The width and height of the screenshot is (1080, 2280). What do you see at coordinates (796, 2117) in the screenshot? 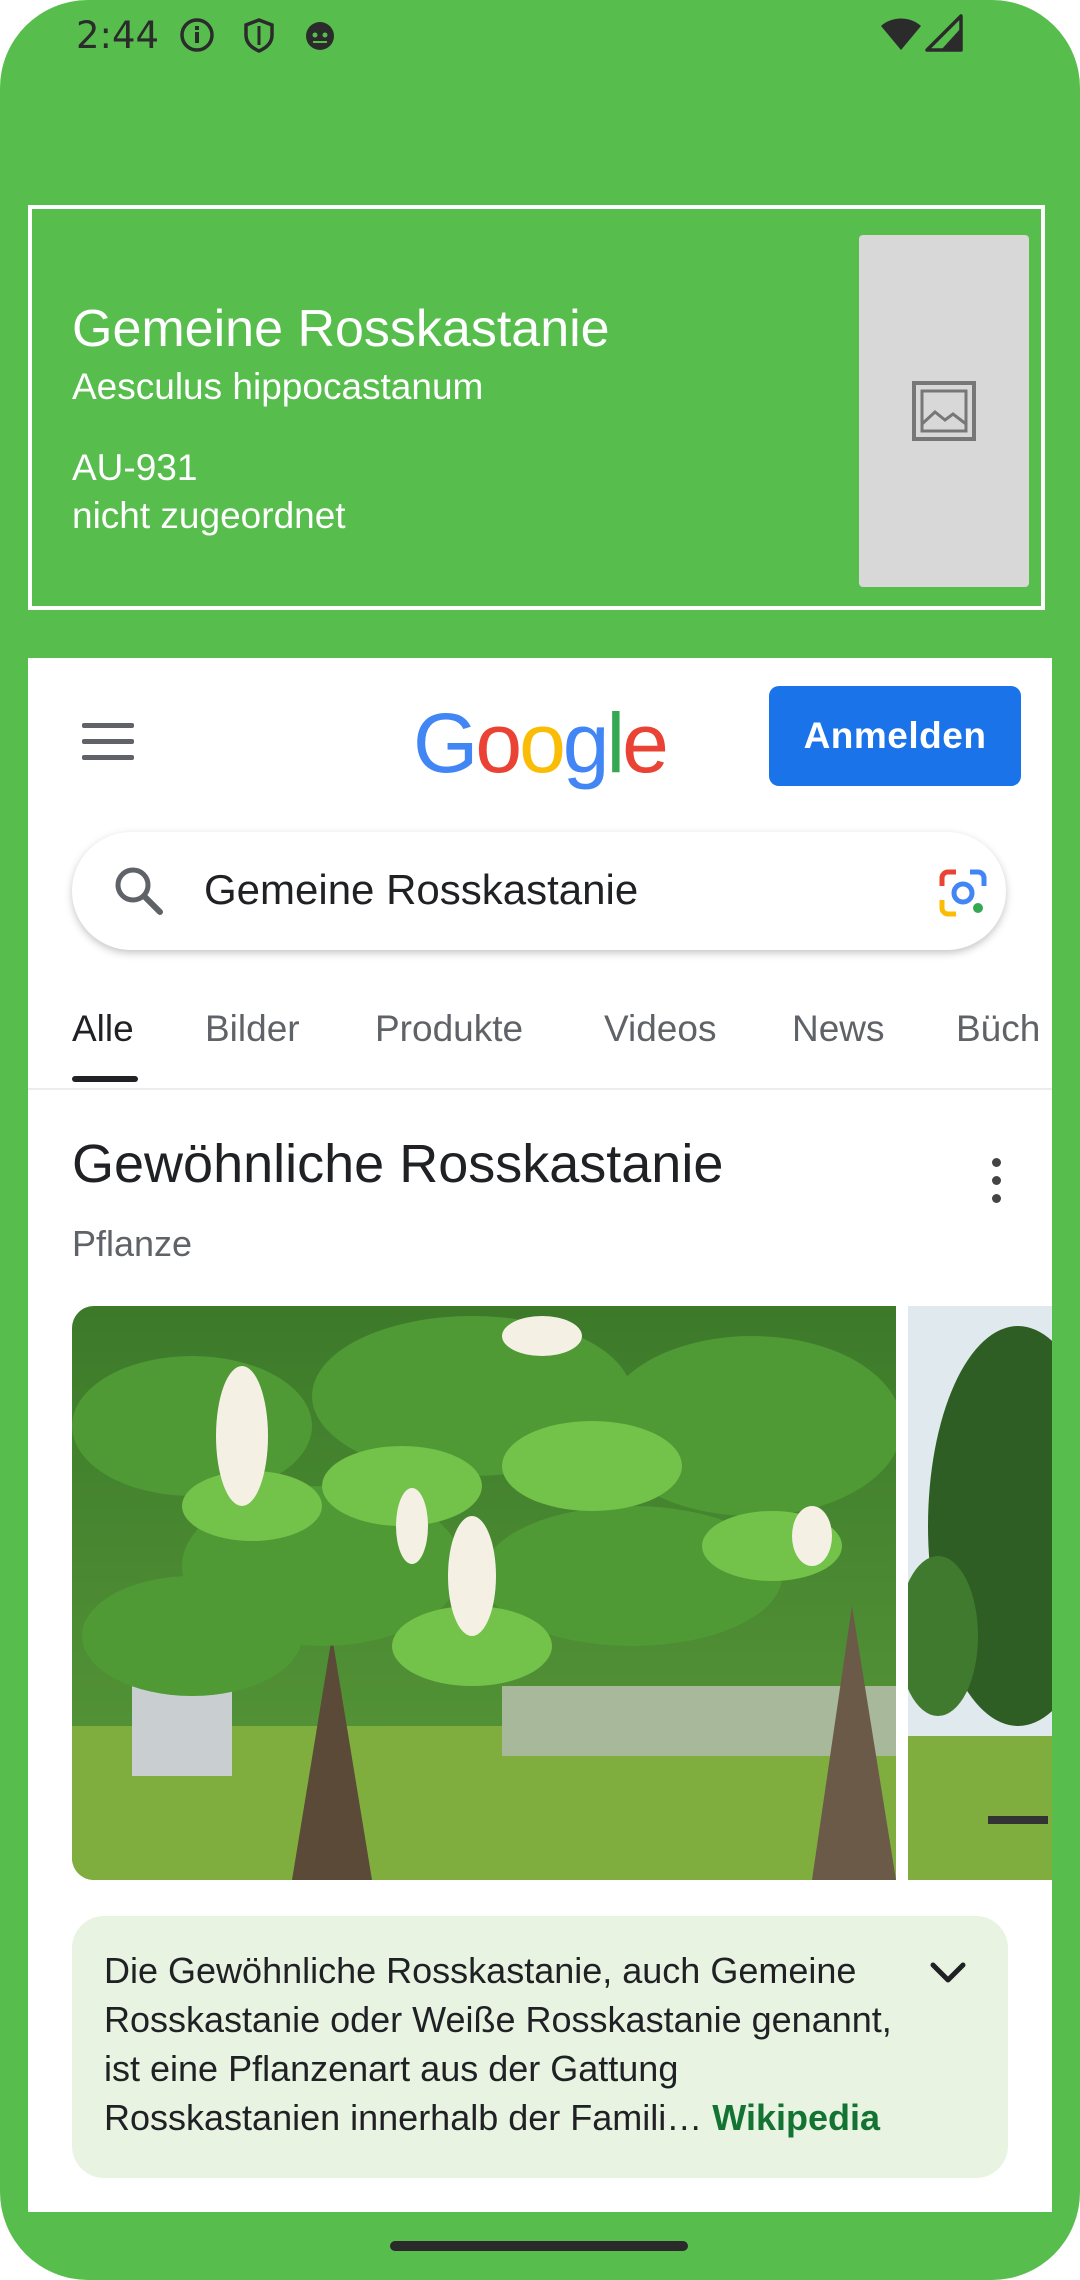
I see `wikipedia-link: Wikipedia` at bounding box center [796, 2117].